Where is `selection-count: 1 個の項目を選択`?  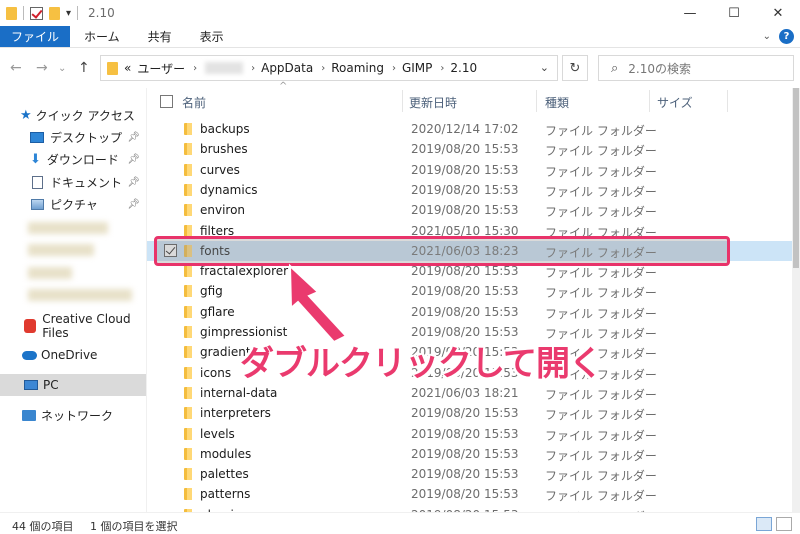
selection-count: 1 個の項目を選択 is located at coordinates (134, 526).